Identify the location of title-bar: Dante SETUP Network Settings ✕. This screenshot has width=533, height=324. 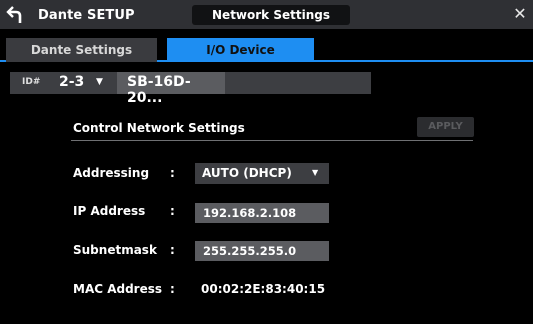
(266, 14).